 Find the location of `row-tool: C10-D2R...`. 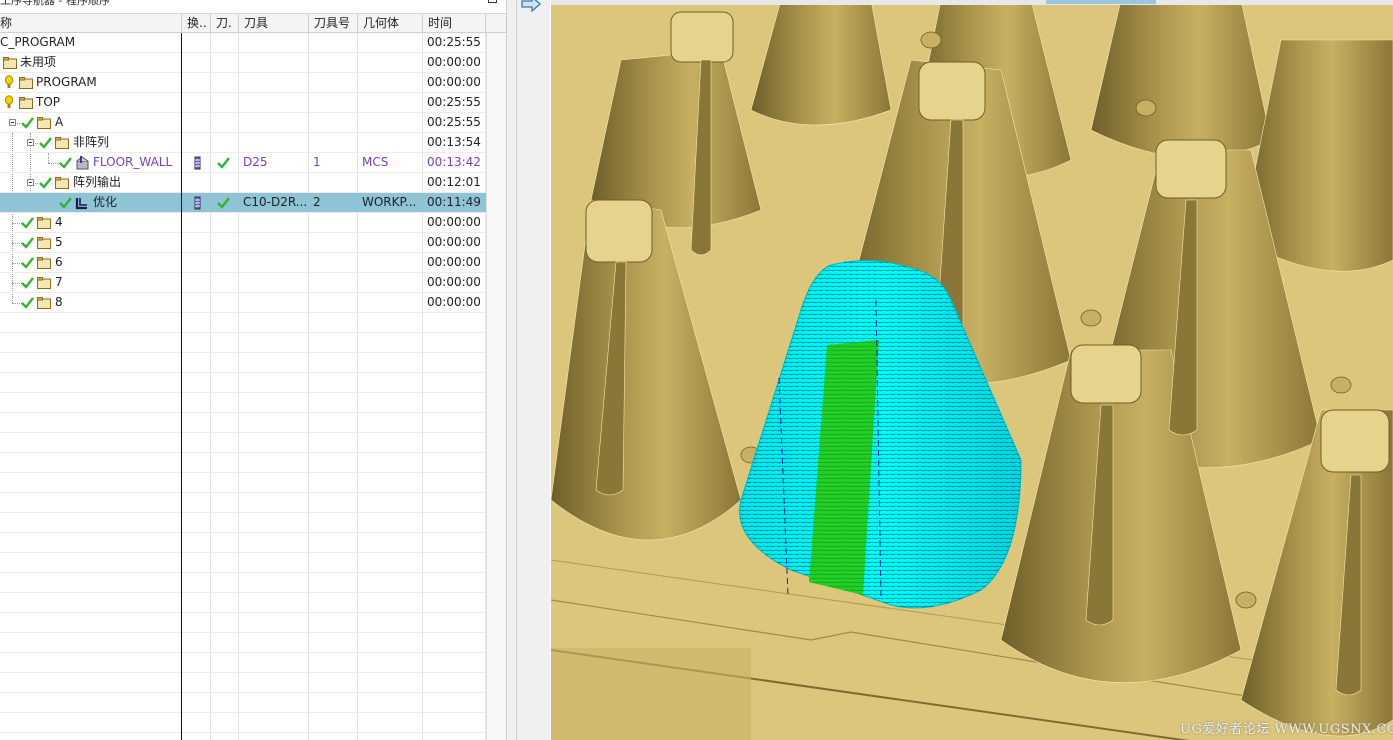

row-tool: C10-D2R... is located at coordinates (275, 202).